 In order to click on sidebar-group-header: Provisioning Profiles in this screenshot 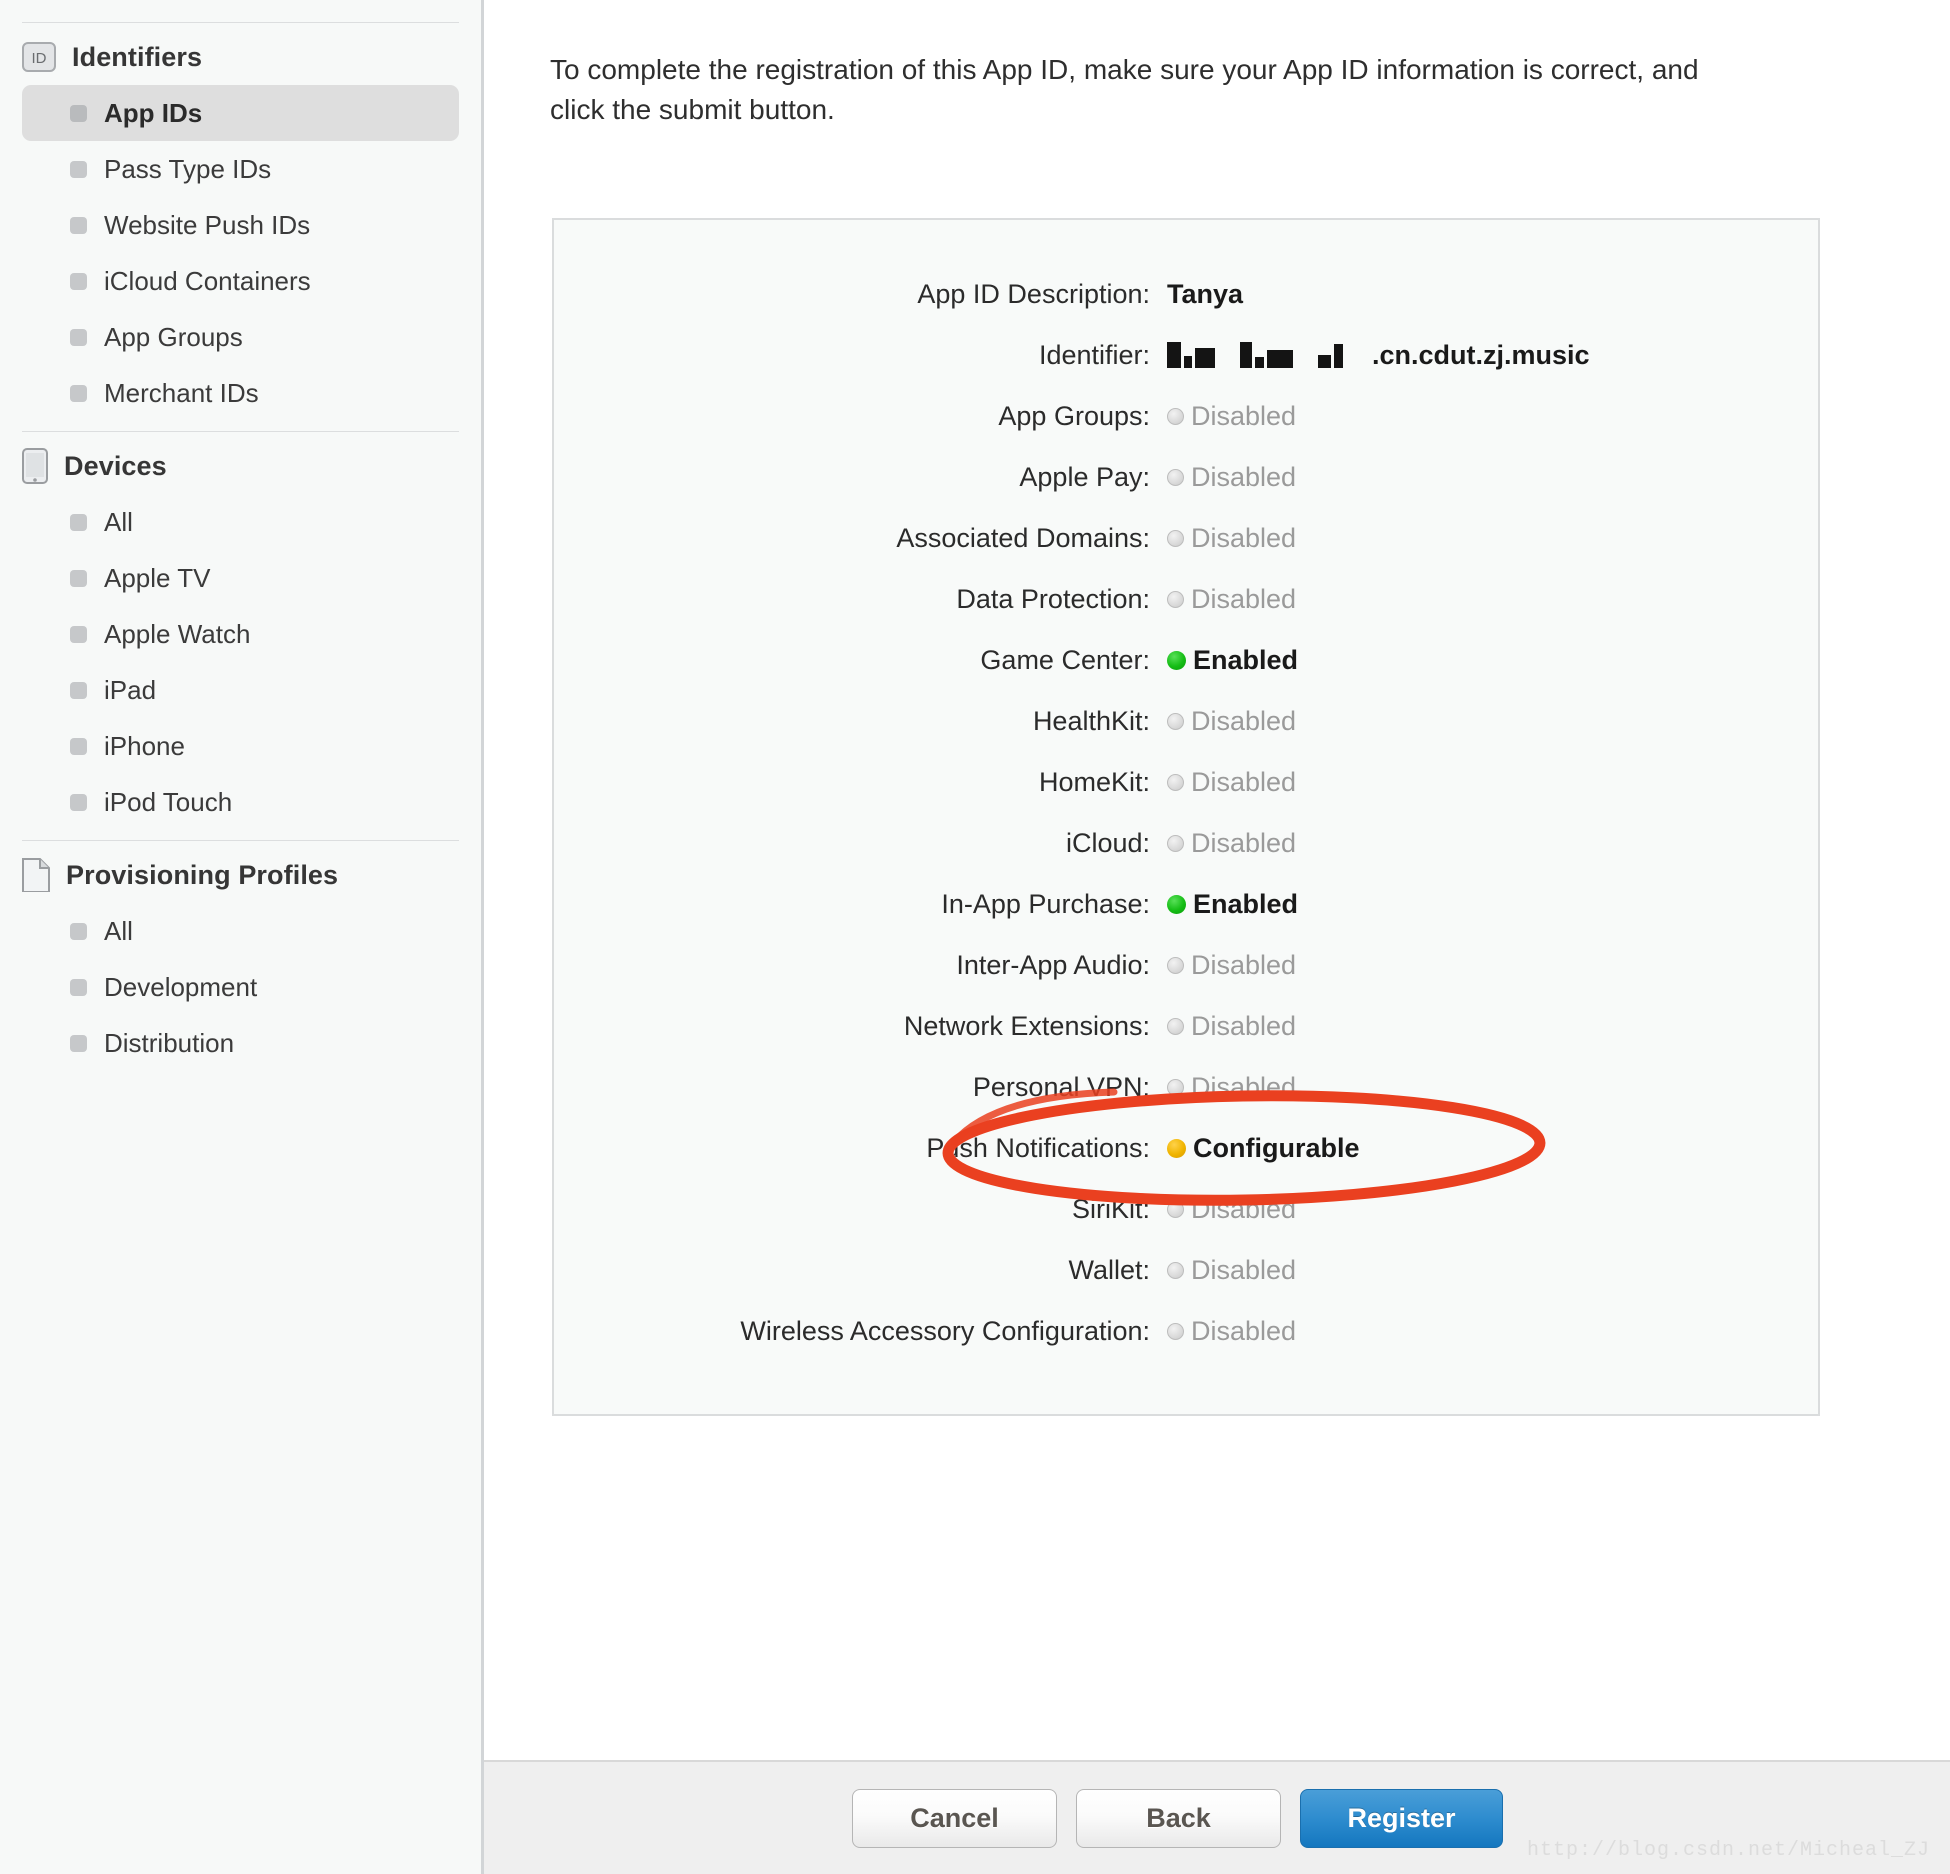, I will do `click(240, 875)`.